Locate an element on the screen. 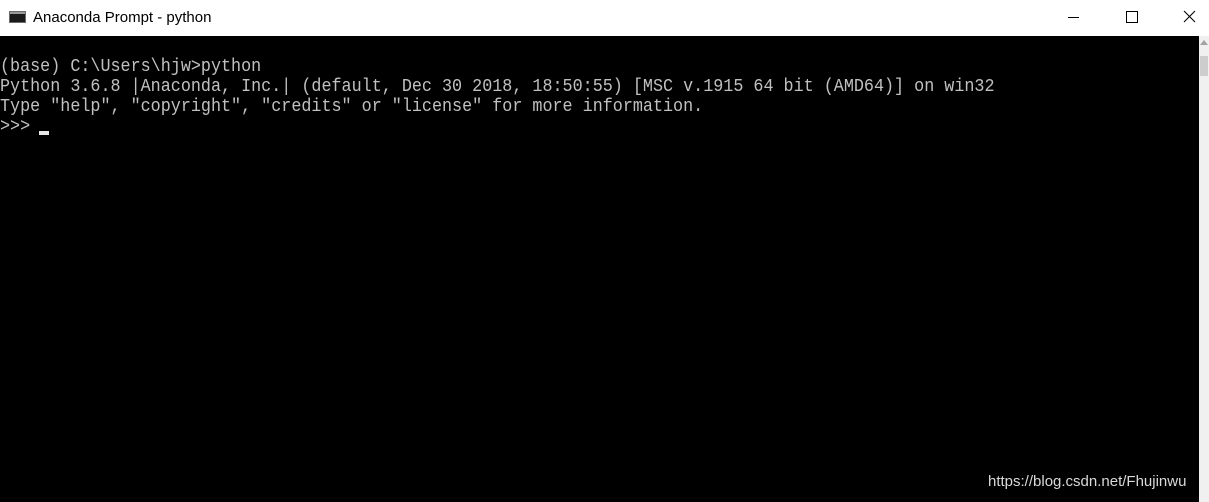 The image size is (1209, 502). title-bar: Anaconda Prompt - python is located at coordinates (604, 18).